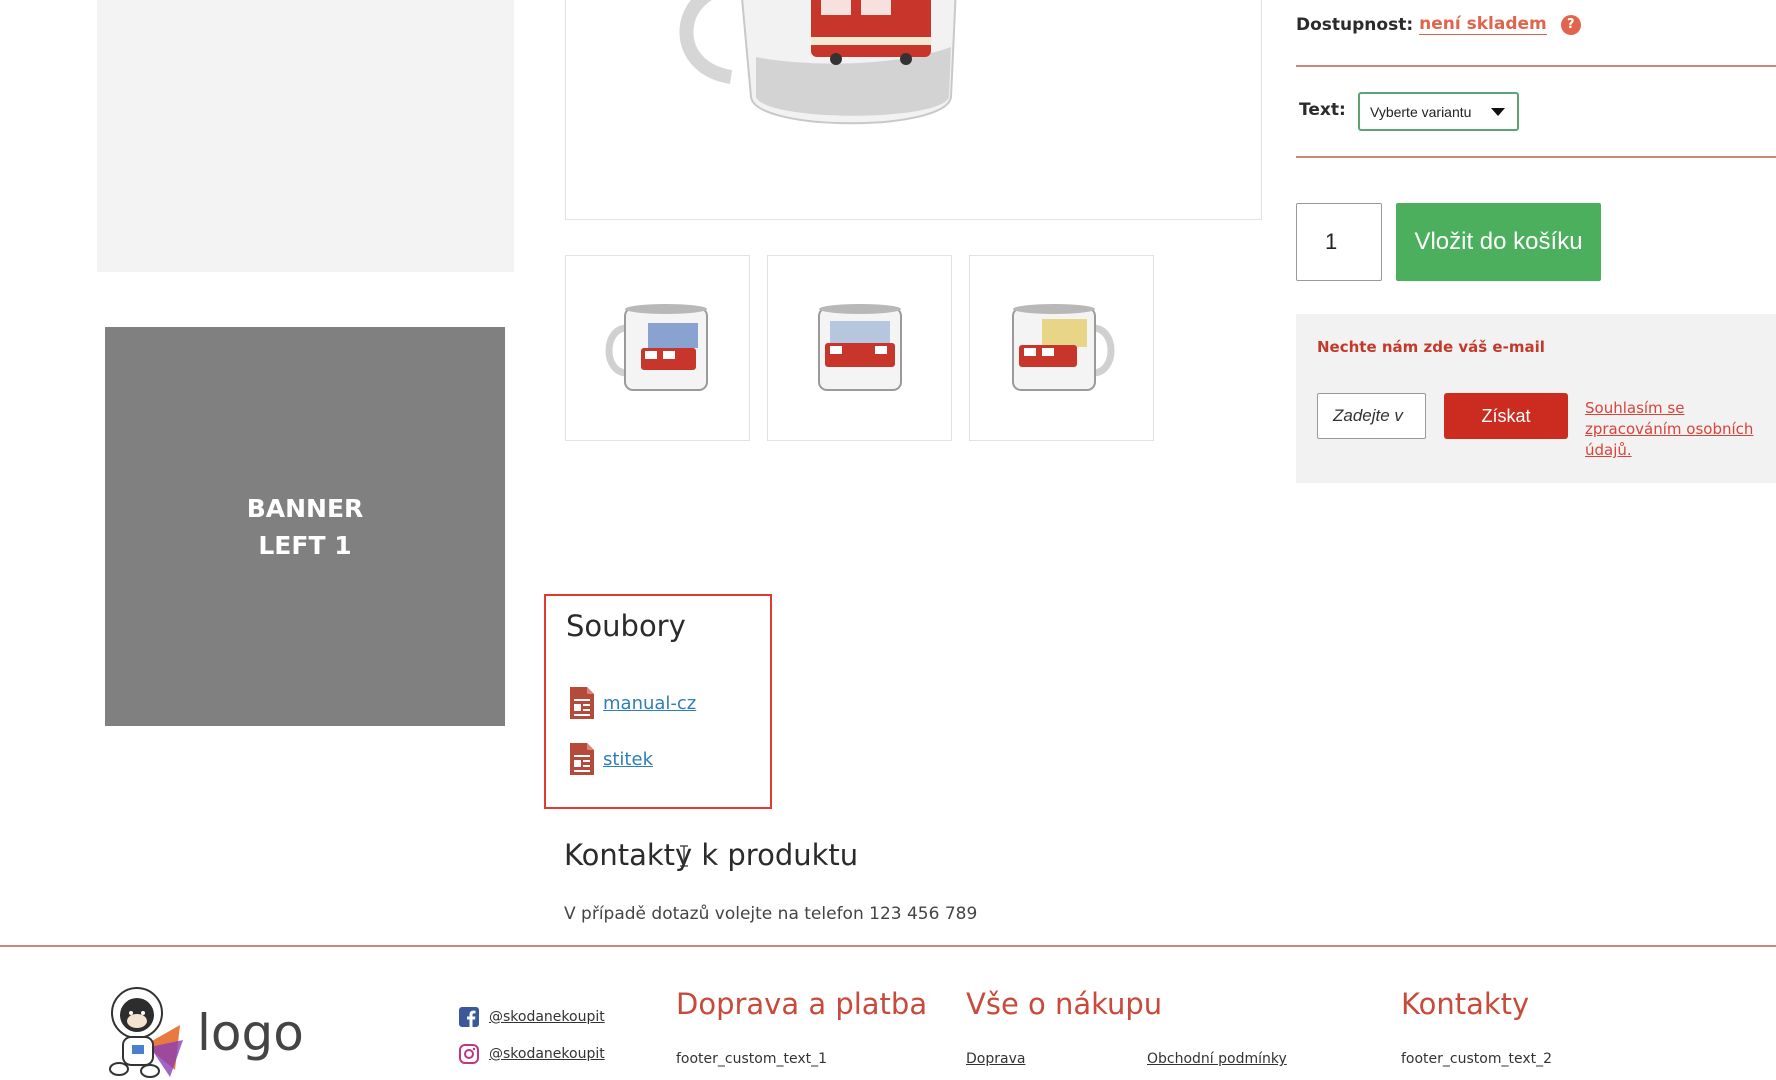  What do you see at coordinates (305, 136) in the screenshot?
I see `left-placeholder-image` at bounding box center [305, 136].